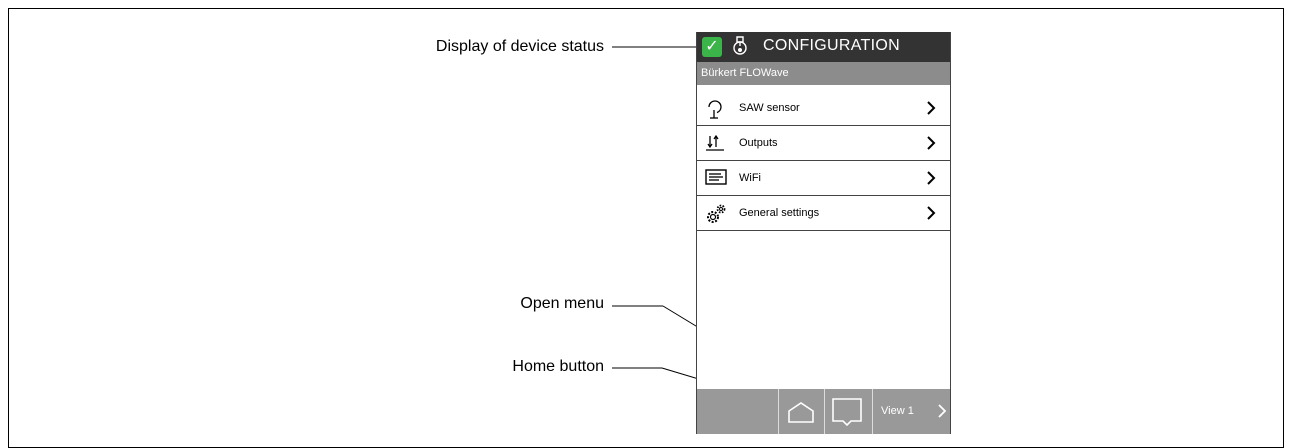 The width and height of the screenshot is (1292, 448). I want to click on bottom-bar-divider, so click(872, 411).